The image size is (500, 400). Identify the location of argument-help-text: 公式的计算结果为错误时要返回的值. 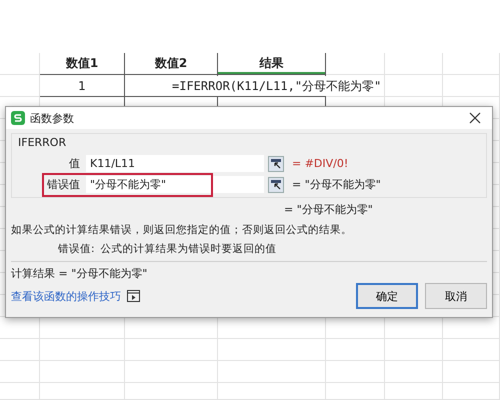
(188, 249).